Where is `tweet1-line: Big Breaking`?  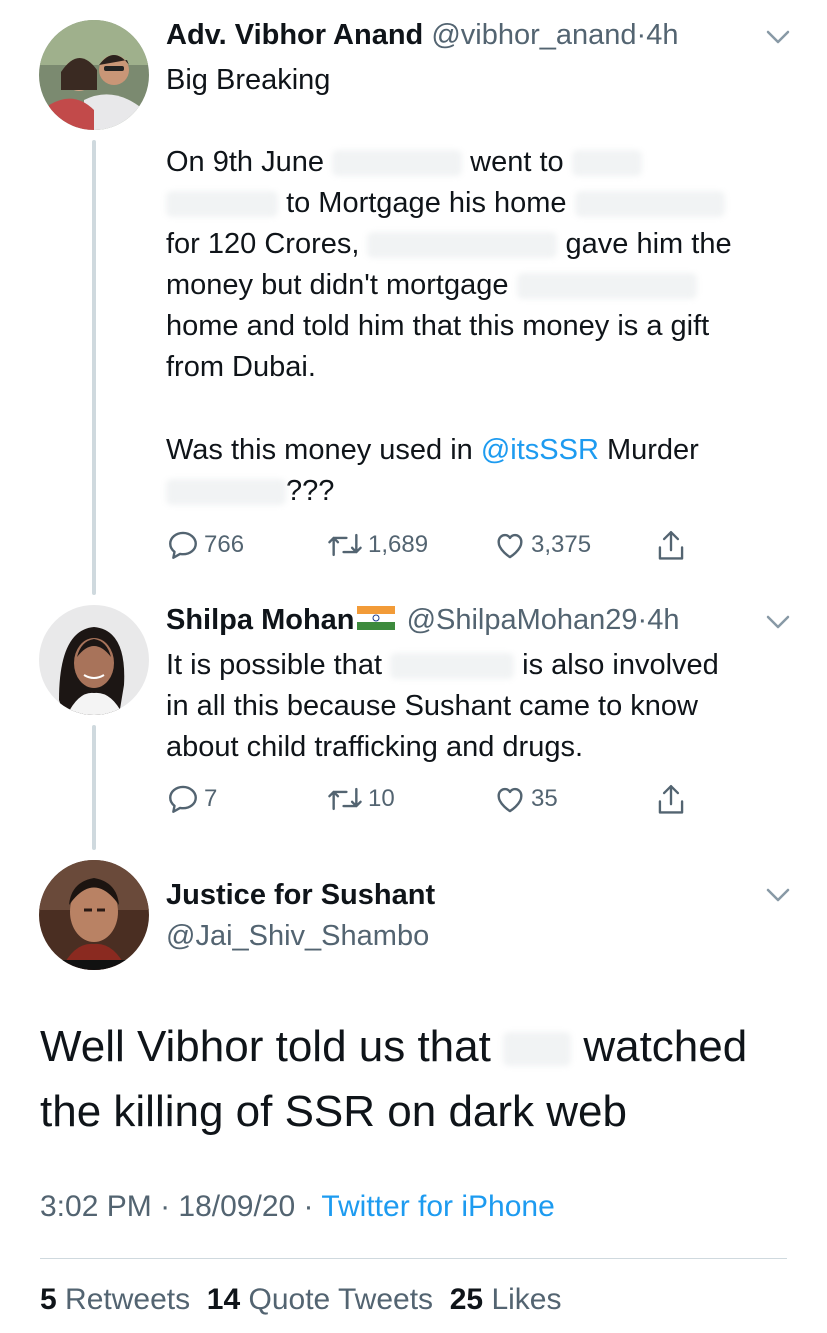 tweet1-line: Big Breaking is located at coordinates (248, 80).